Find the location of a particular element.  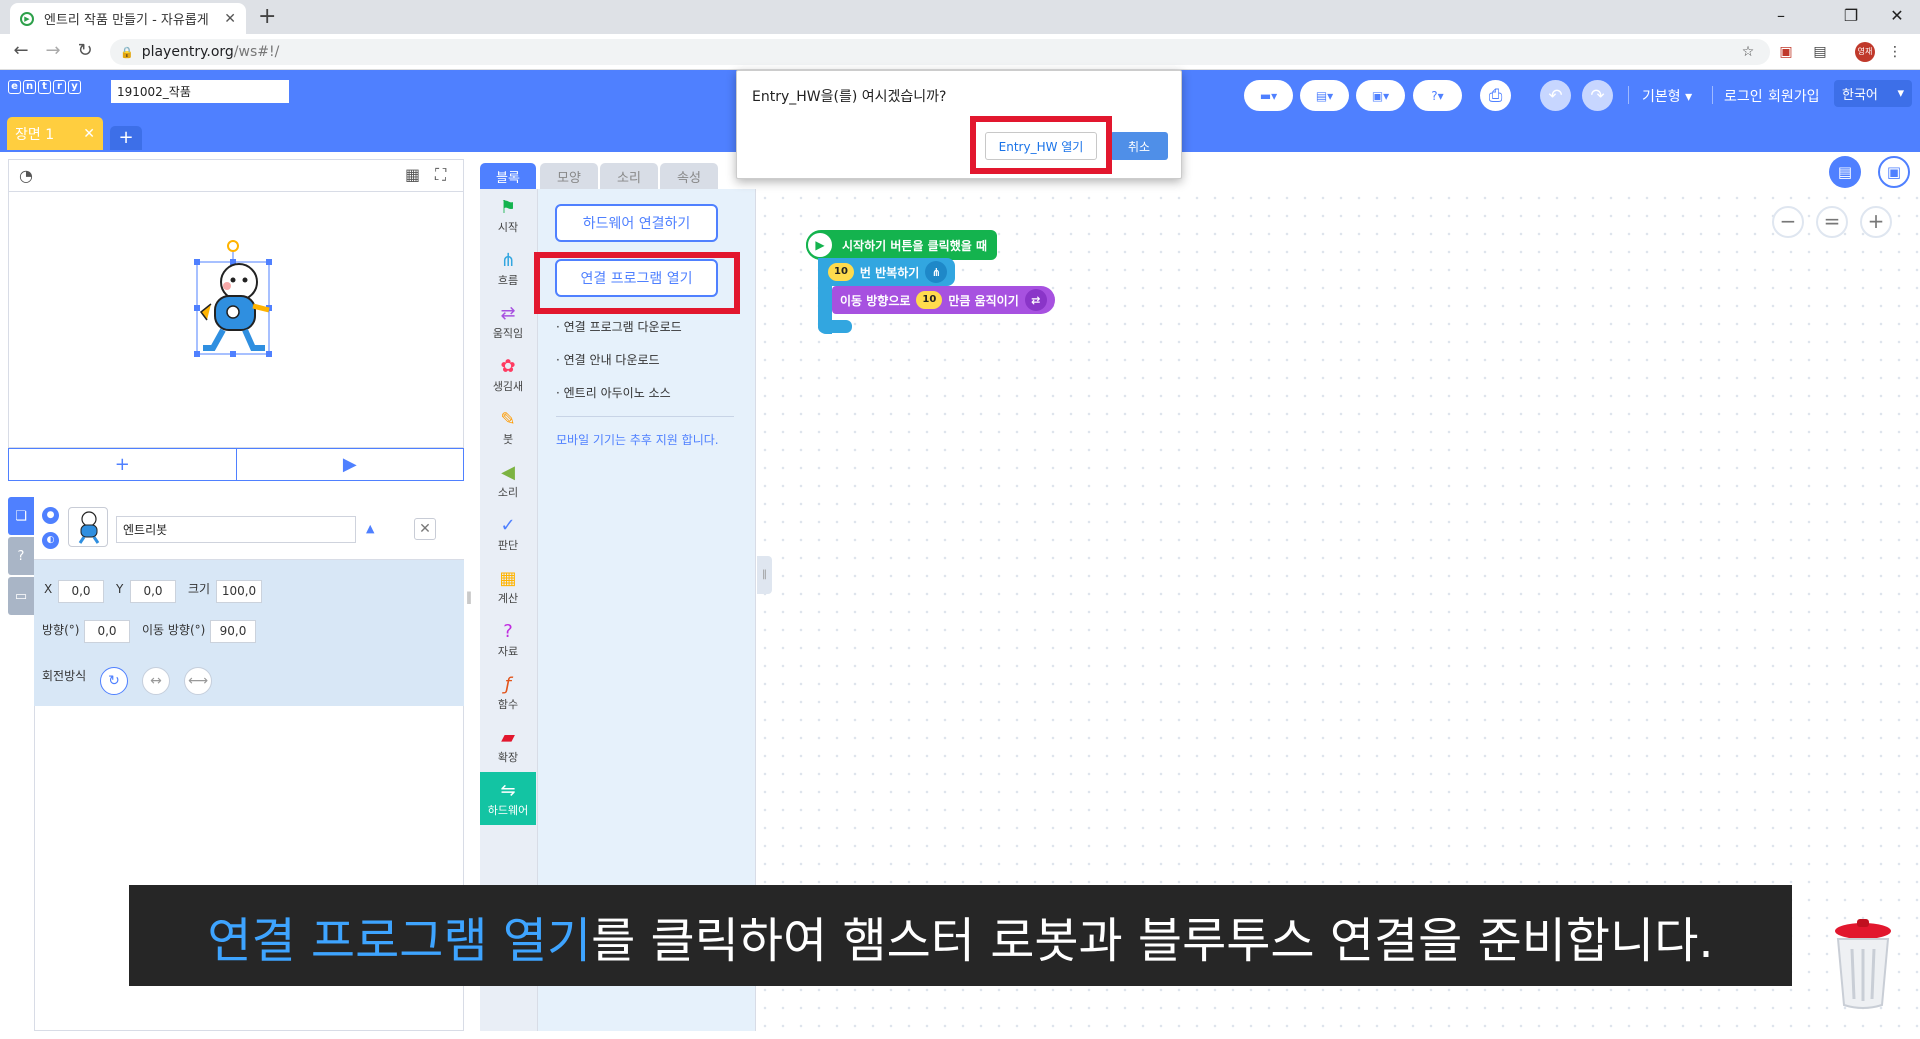

repeat-block: 10 번 반복하기 ⋔ is located at coordinates (887, 272).